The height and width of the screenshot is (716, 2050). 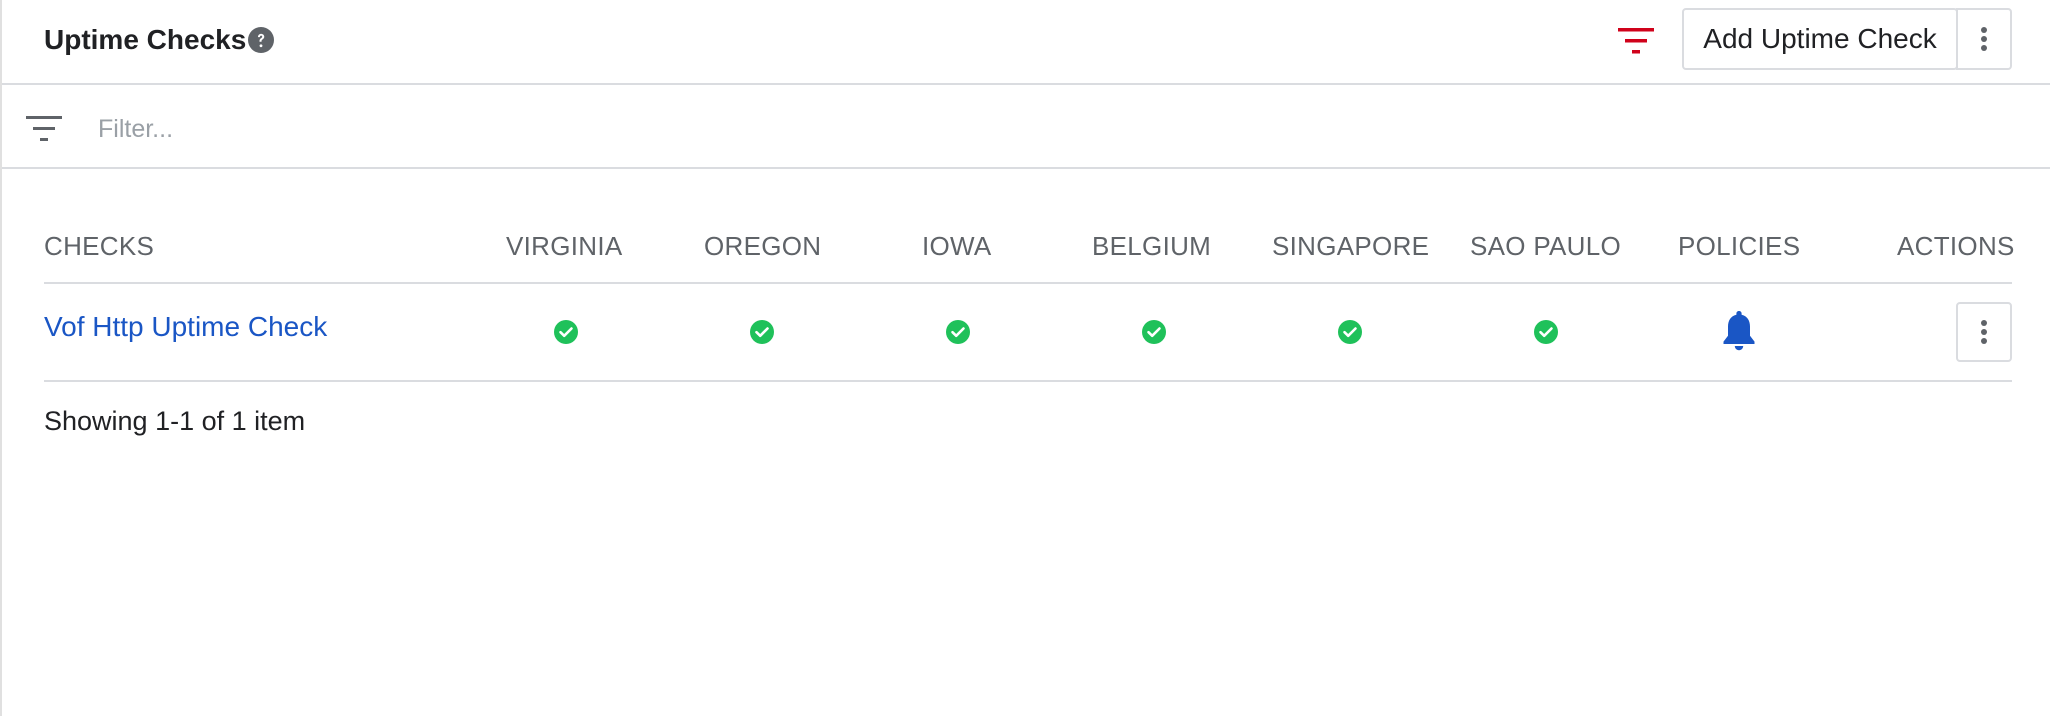 What do you see at coordinates (1739, 246) in the screenshot?
I see `column-header-policies: POLICIES` at bounding box center [1739, 246].